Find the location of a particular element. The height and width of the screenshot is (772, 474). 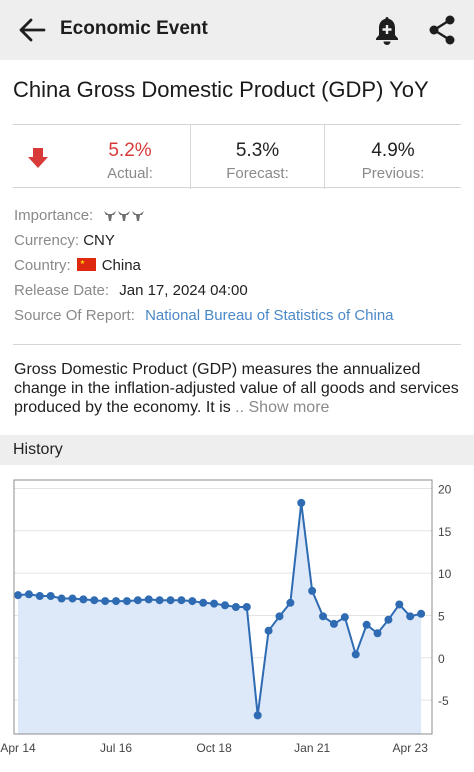

y-tick-label: 5 is located at coordinates (441, 616).